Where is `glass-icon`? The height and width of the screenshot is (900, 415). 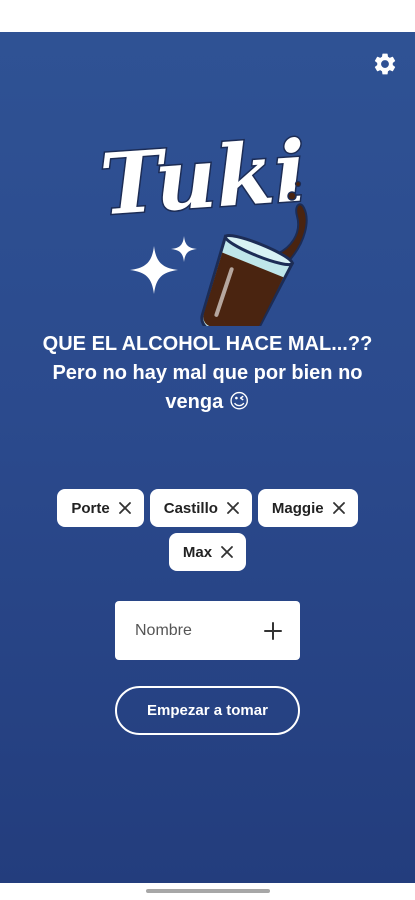 glass-icon is located at coordinates (247, 279).